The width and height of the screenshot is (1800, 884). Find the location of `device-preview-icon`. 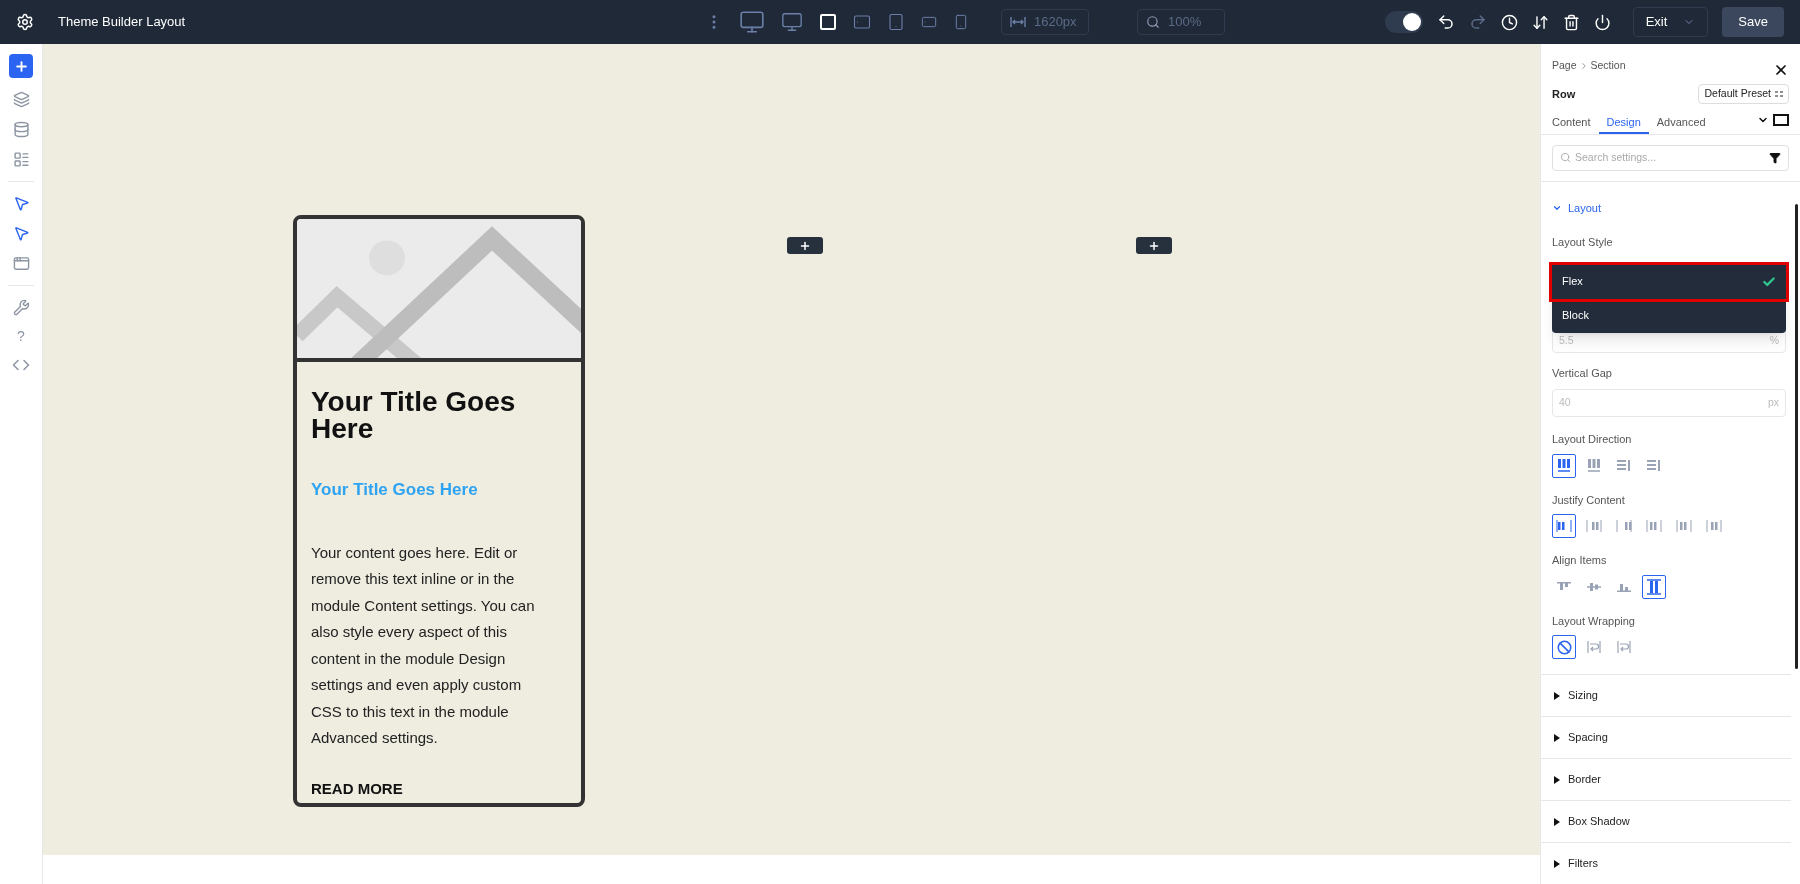

device-preview-icon is located at coordinates (1781, 119).